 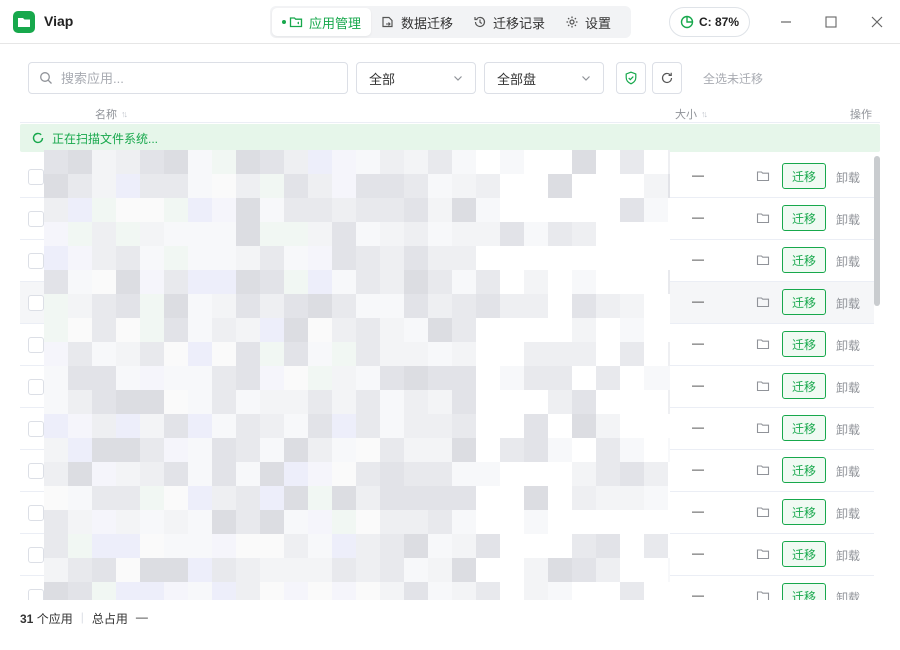 I want to click on name-column-header: 名称 ↑↓, so click(x=111, y=114).